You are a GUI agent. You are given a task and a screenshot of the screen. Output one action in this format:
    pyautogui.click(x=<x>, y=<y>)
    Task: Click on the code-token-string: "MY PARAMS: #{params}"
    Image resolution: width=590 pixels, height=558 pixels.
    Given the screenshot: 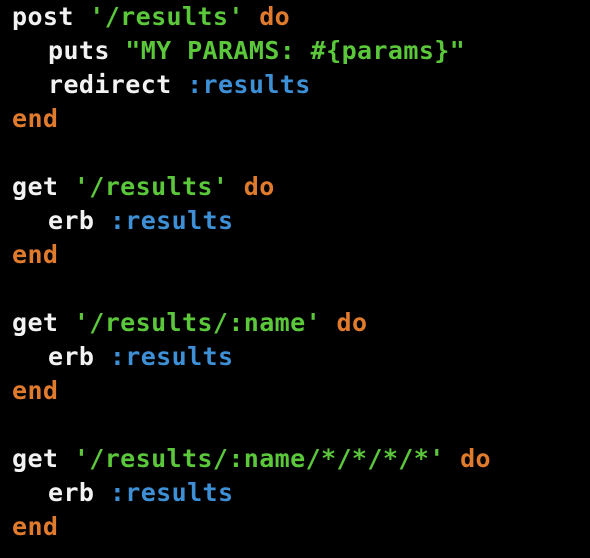 What is the action you would take?
    pyautogui.click(x=295, y=50)
    